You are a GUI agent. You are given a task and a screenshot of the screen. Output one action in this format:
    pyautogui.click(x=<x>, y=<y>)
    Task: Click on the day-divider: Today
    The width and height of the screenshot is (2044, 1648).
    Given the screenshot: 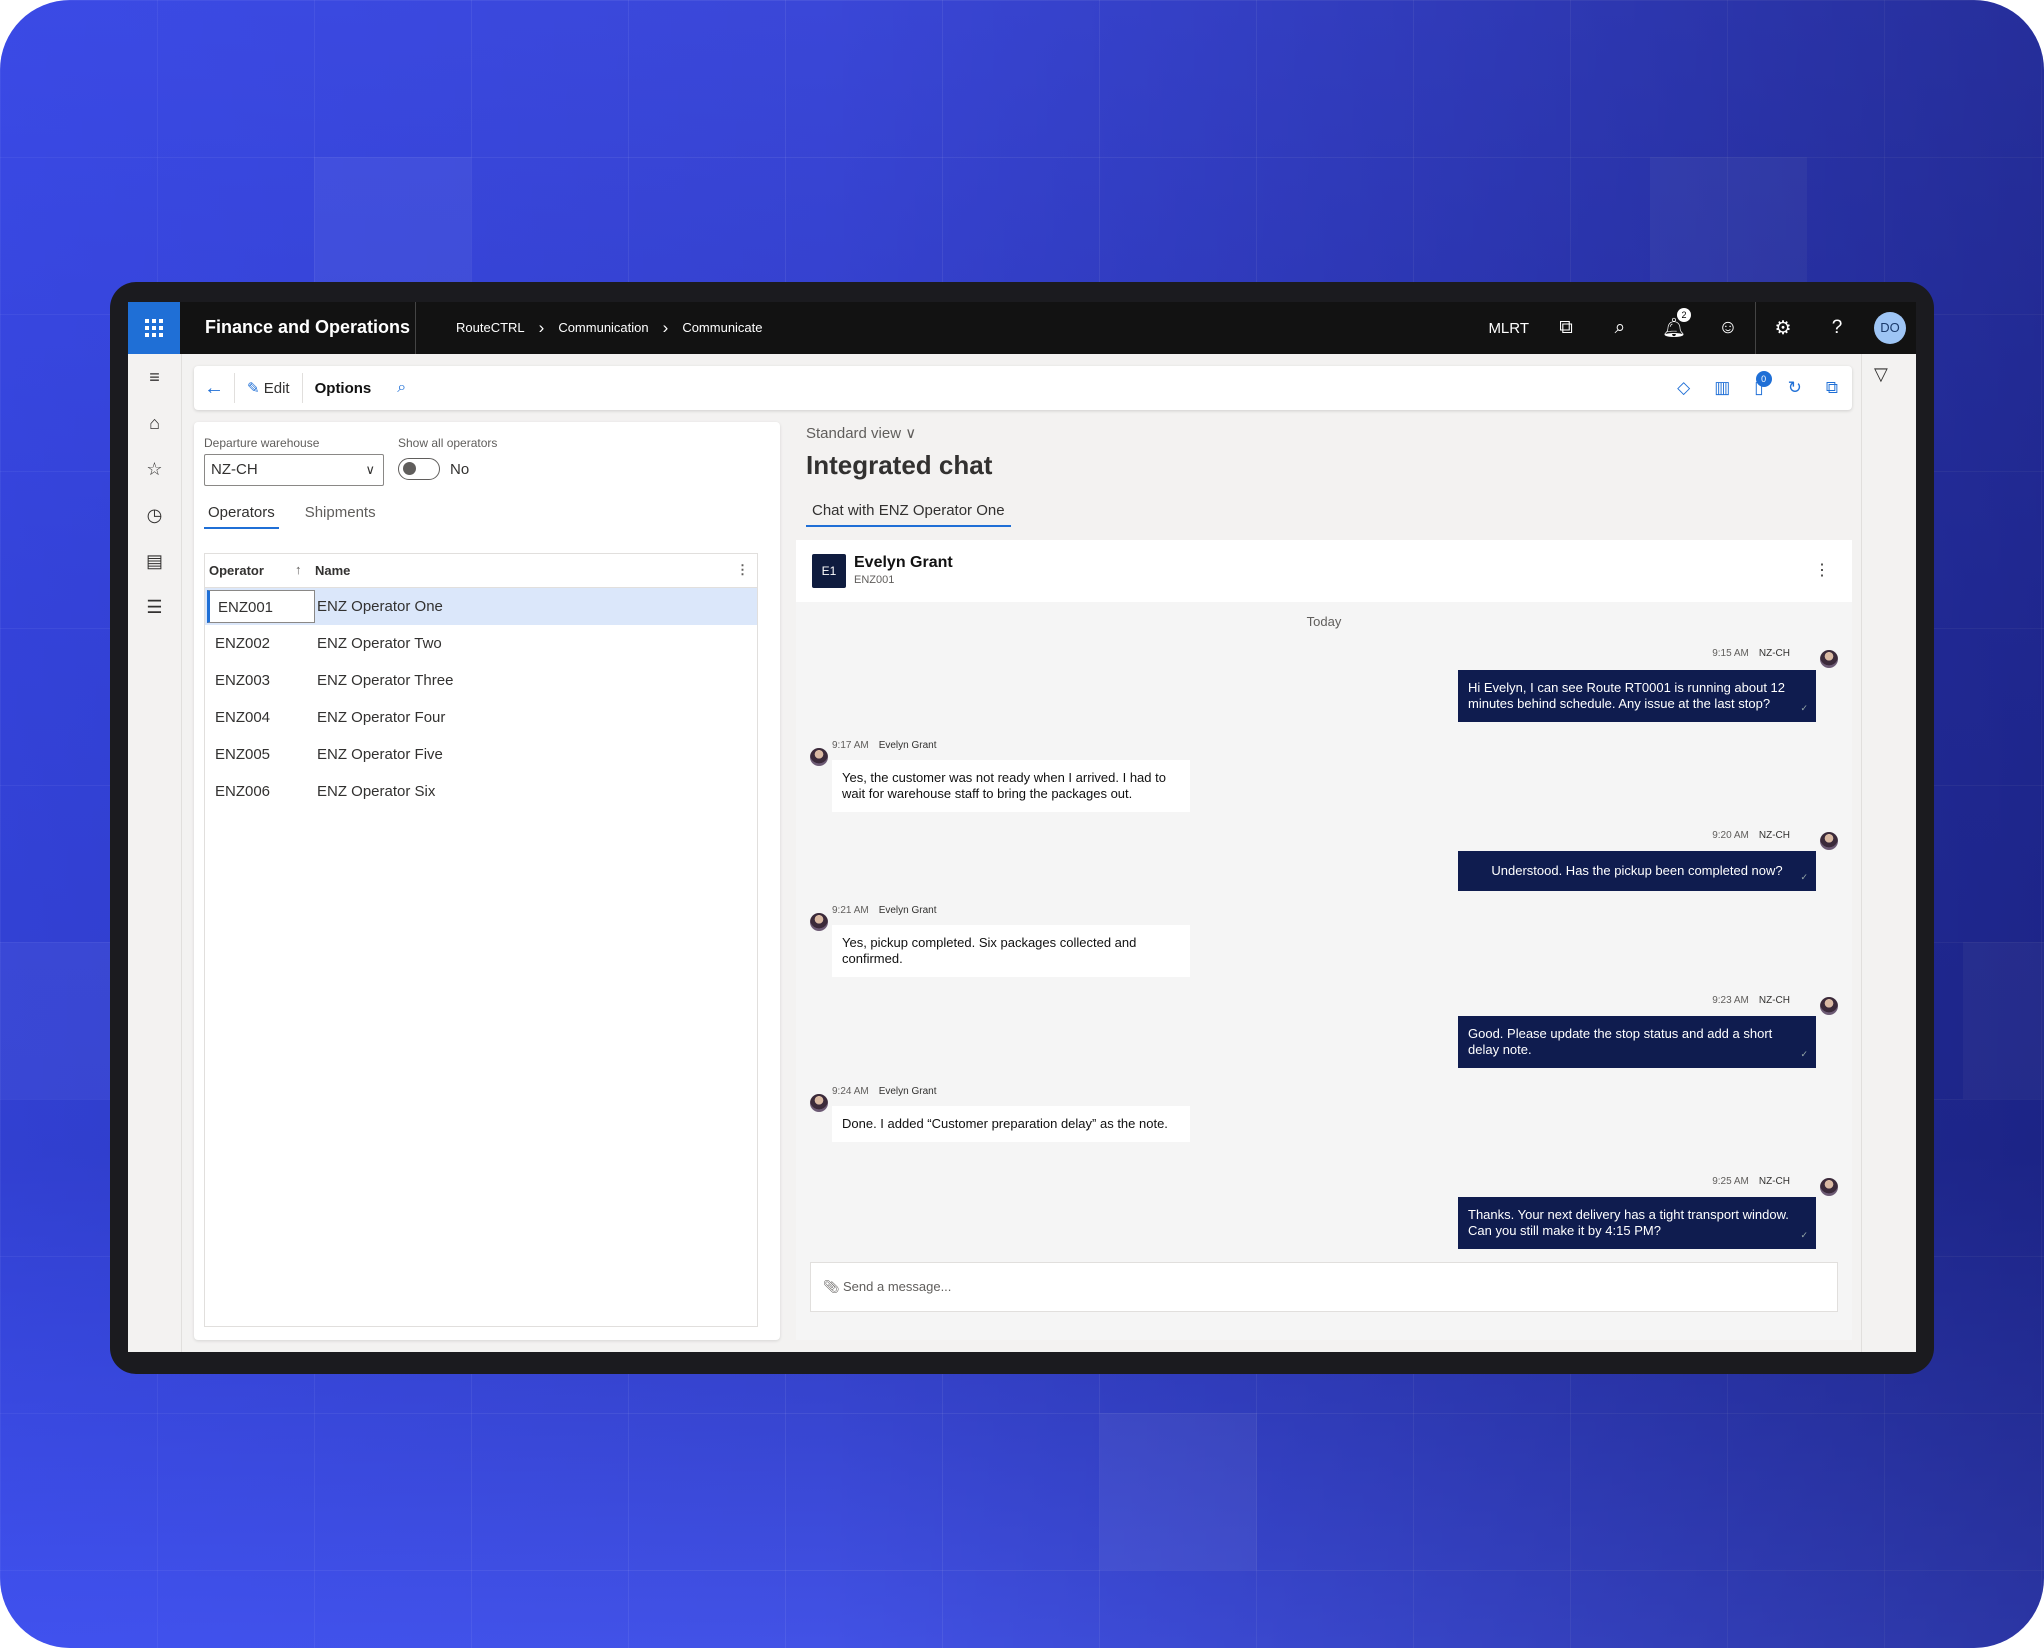 What is the action you would take?
    pyautogui.click(x=1324, y=621)
    